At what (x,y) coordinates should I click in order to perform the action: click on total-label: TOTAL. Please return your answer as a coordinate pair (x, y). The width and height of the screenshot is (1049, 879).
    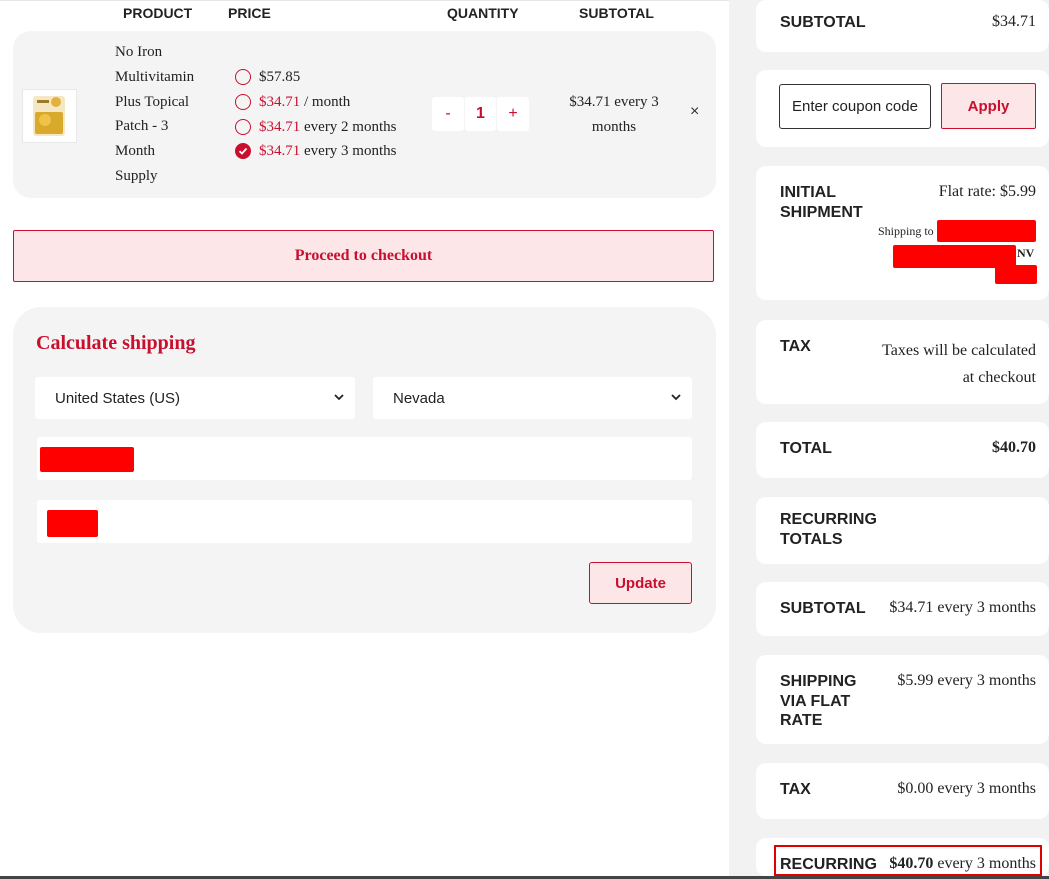
    Looking at the image, I should click on (806, 448).